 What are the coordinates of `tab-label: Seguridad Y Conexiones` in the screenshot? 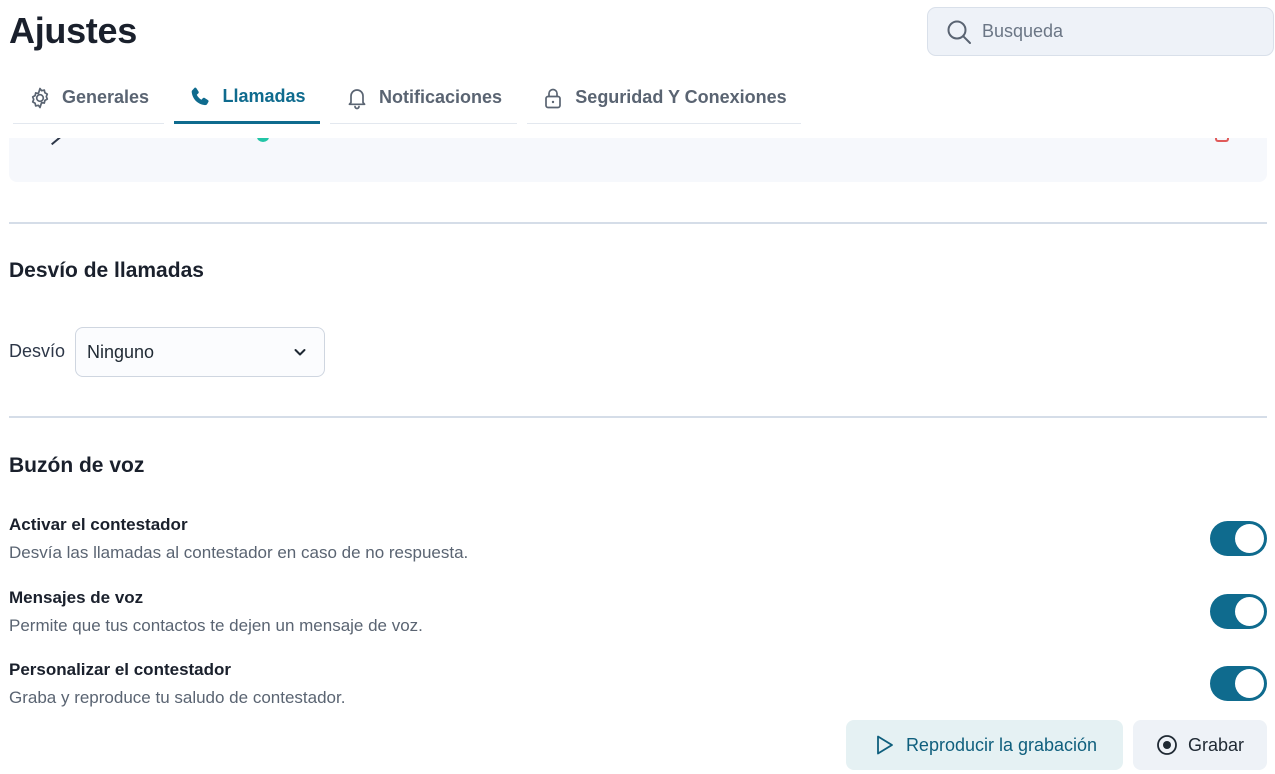 It's located at (681, 97).